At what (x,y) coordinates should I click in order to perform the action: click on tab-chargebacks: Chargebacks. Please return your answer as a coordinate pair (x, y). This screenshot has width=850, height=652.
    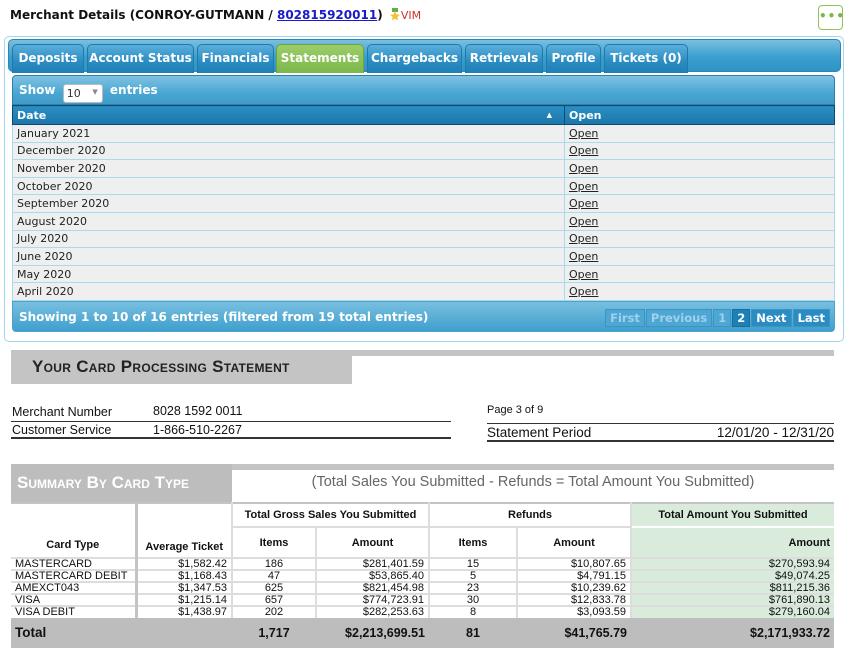
    Looking at the image, I should click on (414, 58).